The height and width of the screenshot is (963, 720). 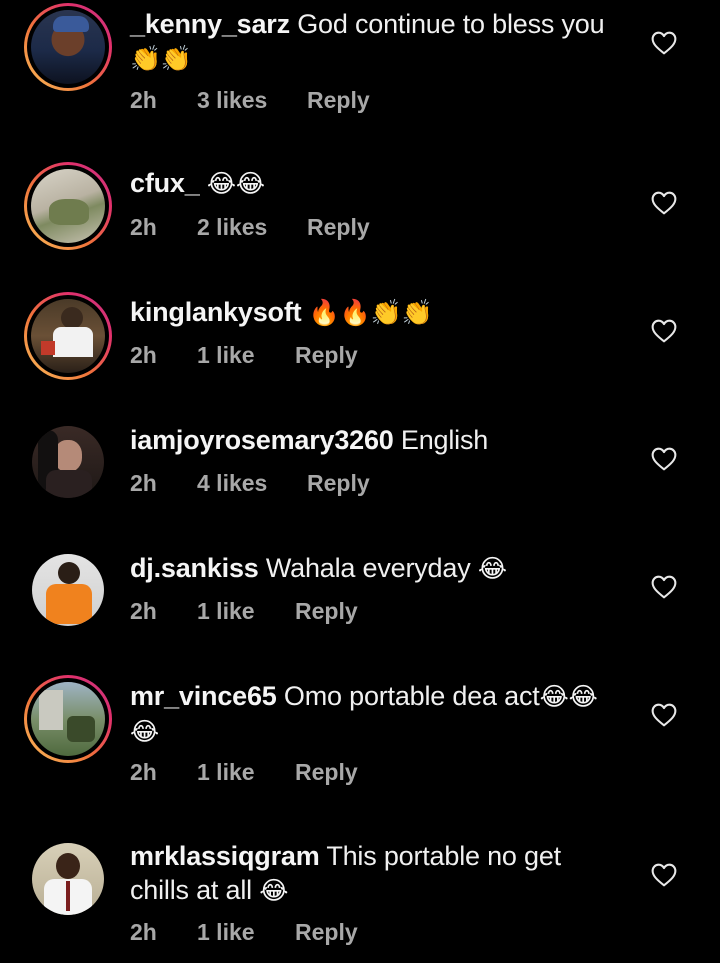 I want to click on comment-meta: 2h 3 likes Reply, so click(x=250, y=100).